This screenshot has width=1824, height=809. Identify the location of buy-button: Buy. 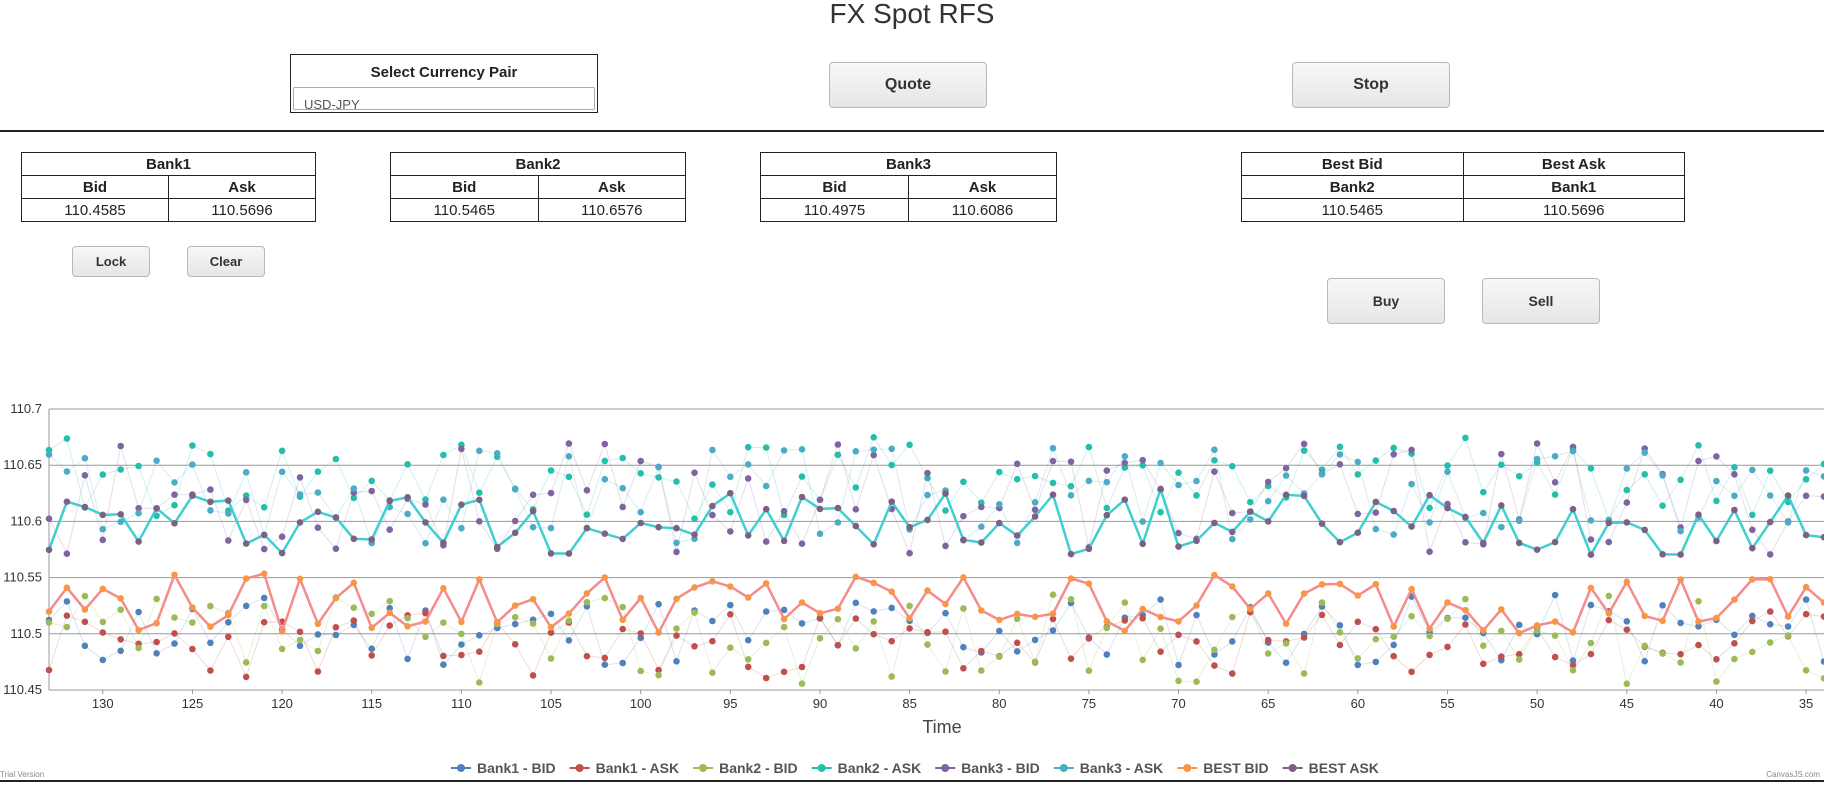
(1386, 301).